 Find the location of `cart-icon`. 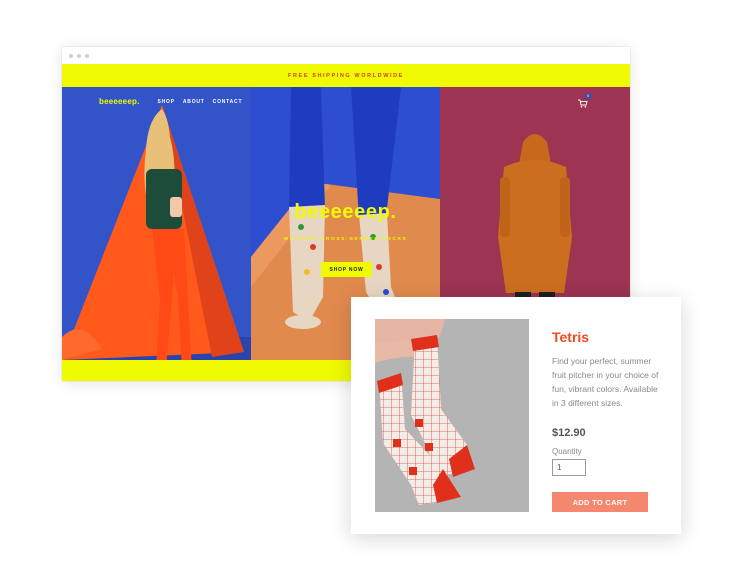

cart-icon is located at coordinates (583, 103).